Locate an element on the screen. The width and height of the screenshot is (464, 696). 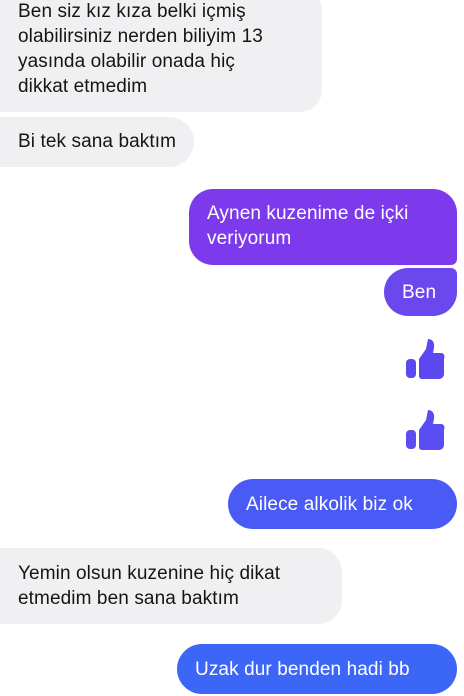
outgoing-message-bubble: Aynen kuzenime de içki veriyorum is located at coordinates (323, 227).